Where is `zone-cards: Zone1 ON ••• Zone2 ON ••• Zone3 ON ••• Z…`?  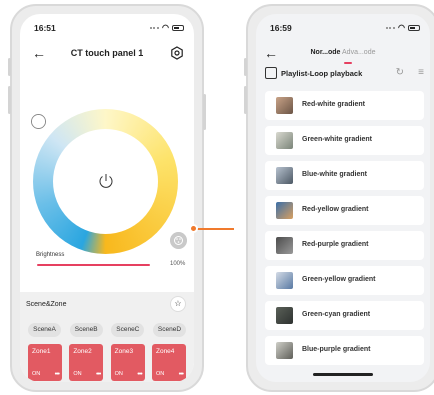
zone-cards: Zone1 ON ••• Zone2 ON ••• Zone3 ON ••• Z… is located at coordinates (107, 362).